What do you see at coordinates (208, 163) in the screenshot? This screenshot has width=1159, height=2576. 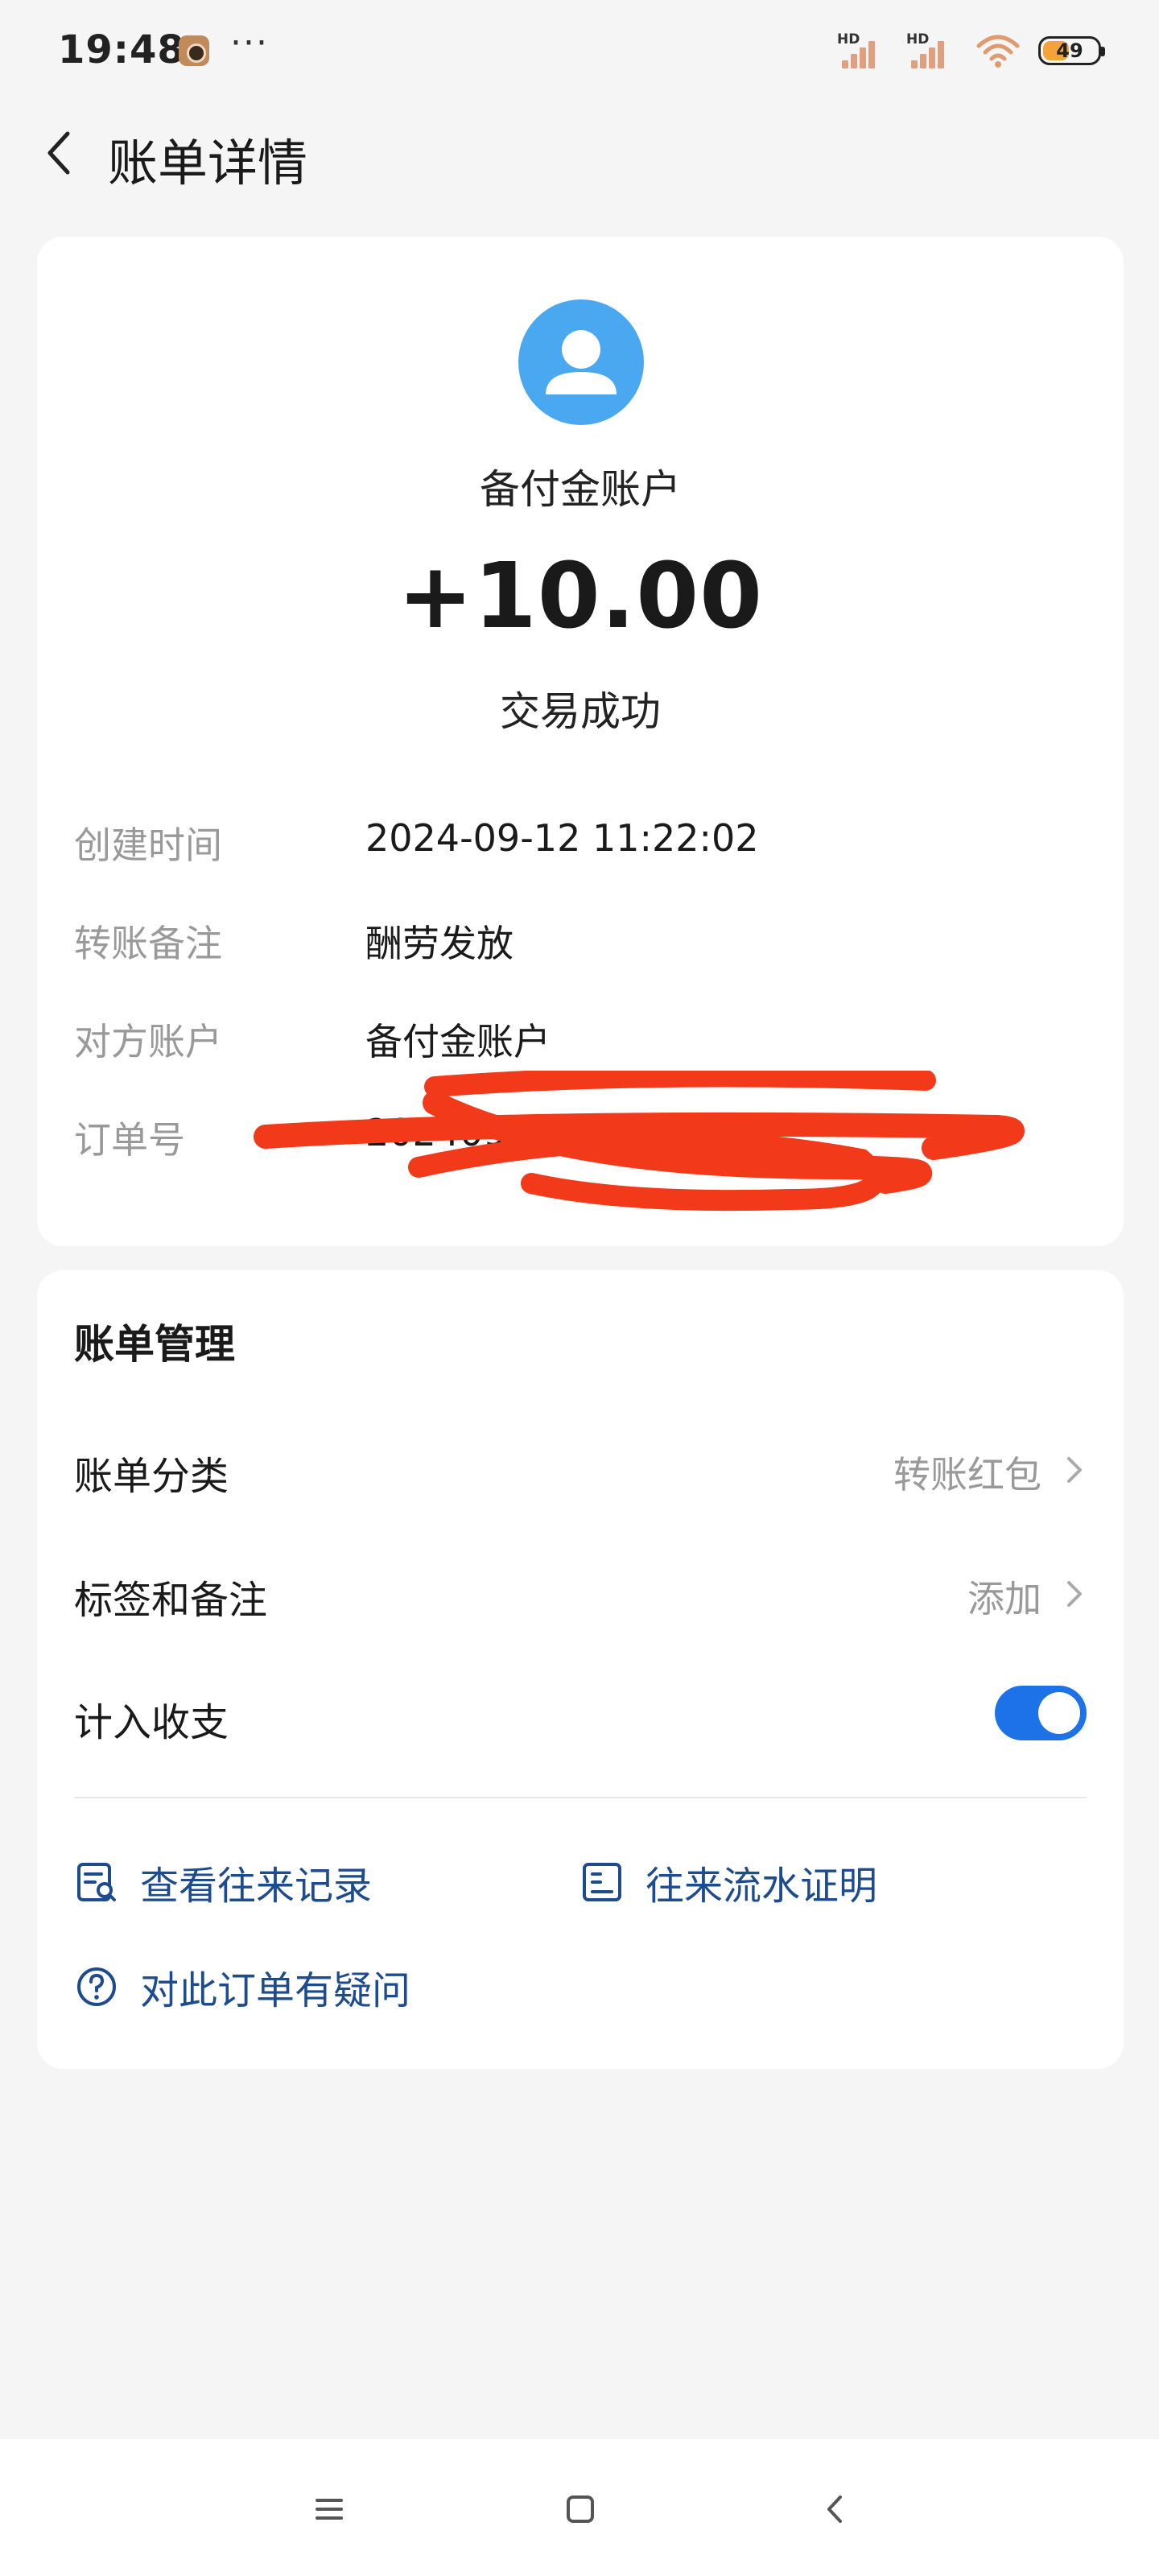 I see `page-title: 账单详情` at bounding box center [208, 163].